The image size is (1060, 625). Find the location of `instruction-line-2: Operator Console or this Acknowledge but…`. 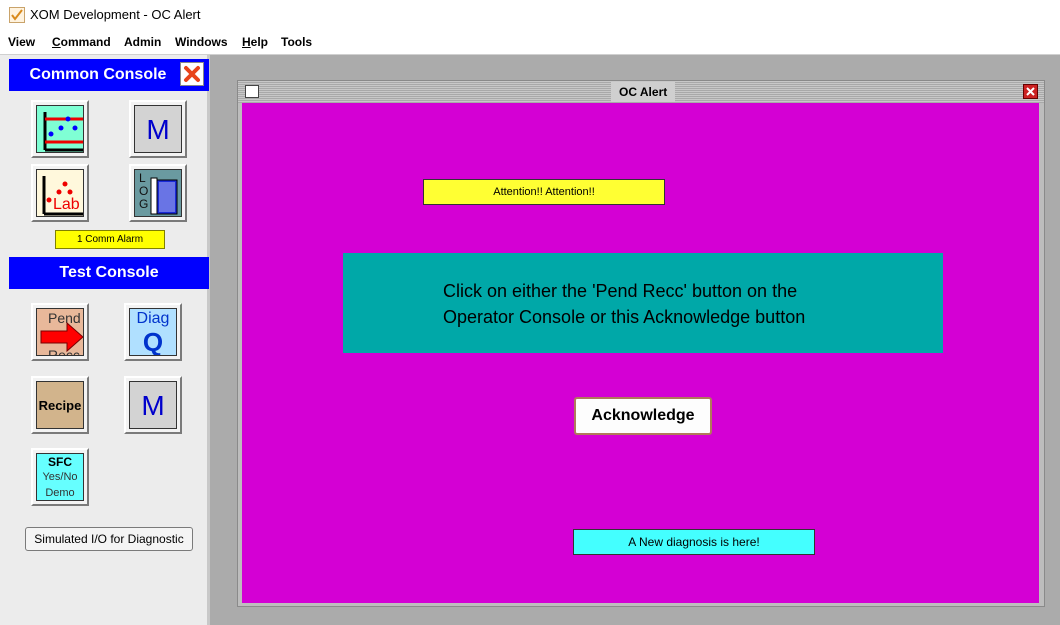

instruction-line-2: Operator Console or this Acknowledge but… is located at coordinates (624, 317).